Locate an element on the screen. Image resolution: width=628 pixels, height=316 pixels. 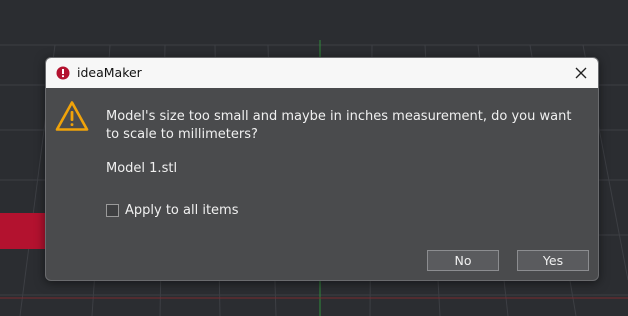
close-button is located at coordinates (581, 73).